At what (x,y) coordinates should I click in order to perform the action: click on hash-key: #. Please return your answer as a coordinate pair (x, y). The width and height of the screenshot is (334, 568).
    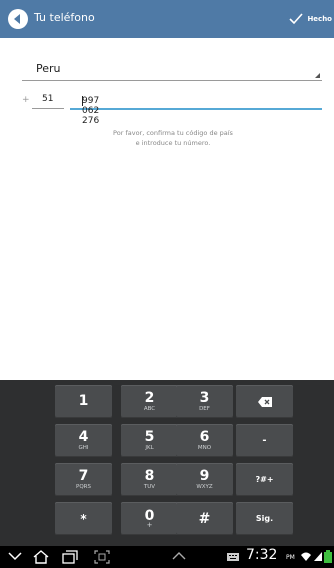
    Looking at the image, I should click on (204, 518).